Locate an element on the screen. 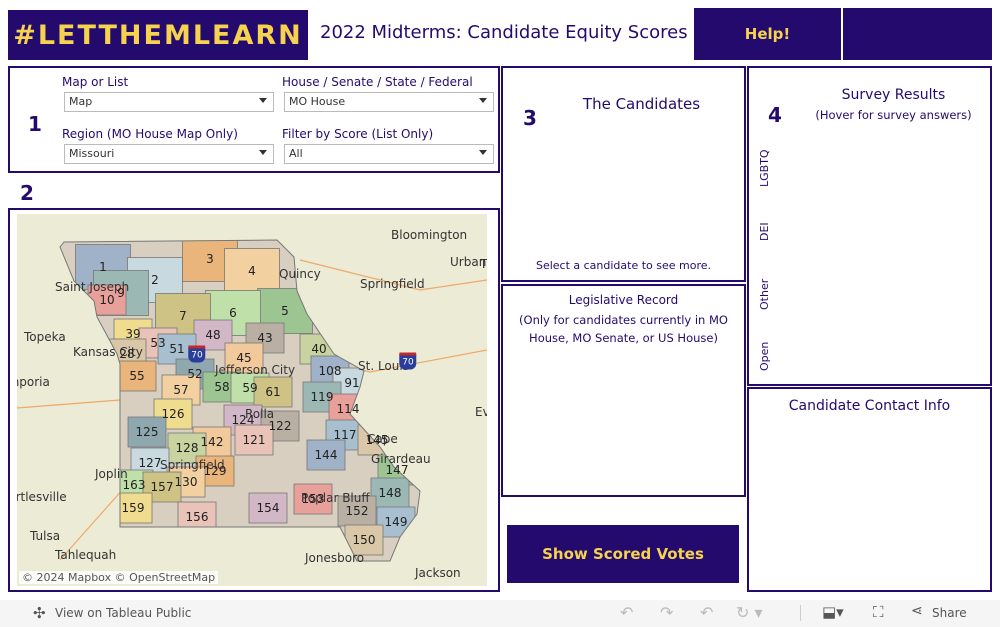 The width and height of the screenshot is (1000, 627). city-label: Ev is located at coordinates (481, 412).